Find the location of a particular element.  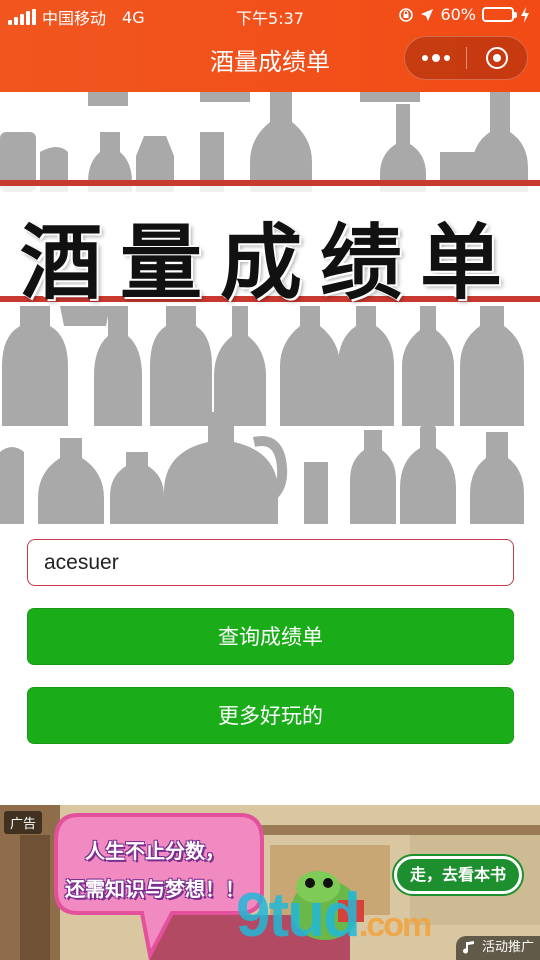

more-fun-button: 更多好玩的 is located at coordinates (270, 715).